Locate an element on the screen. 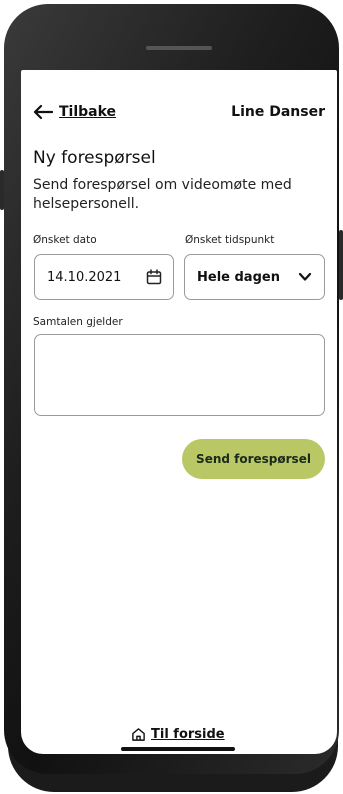  date-input: 14.10.2021 is located at coordinates (104, 277).